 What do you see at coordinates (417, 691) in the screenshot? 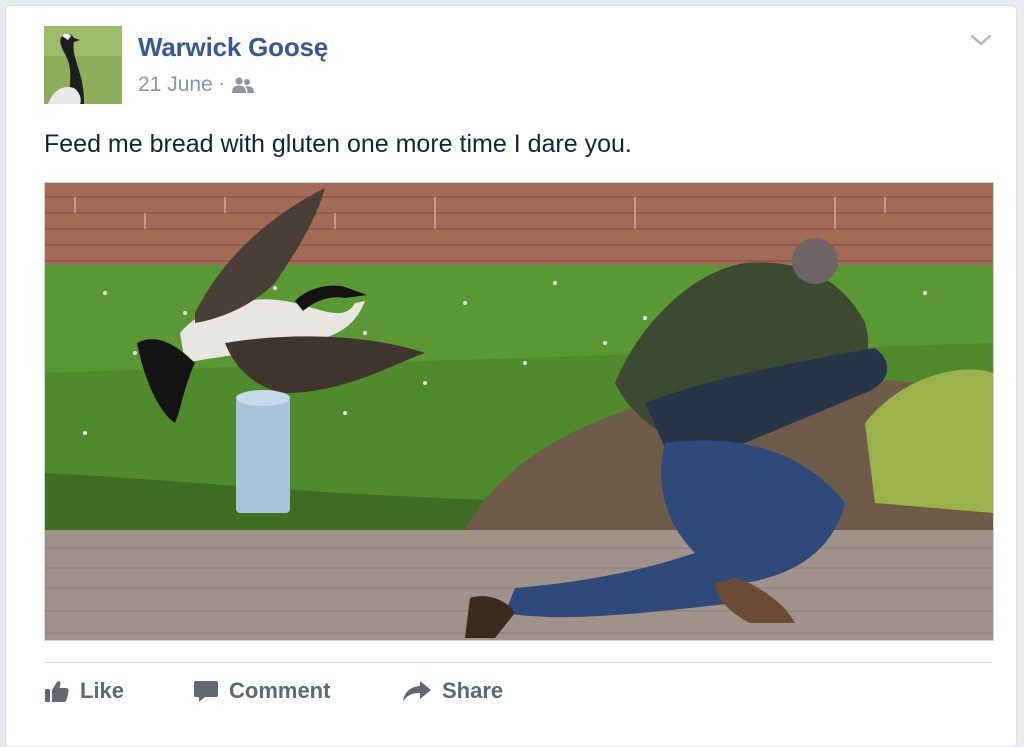
I see `share-arrow-icon` at bounding box center [417, 691].